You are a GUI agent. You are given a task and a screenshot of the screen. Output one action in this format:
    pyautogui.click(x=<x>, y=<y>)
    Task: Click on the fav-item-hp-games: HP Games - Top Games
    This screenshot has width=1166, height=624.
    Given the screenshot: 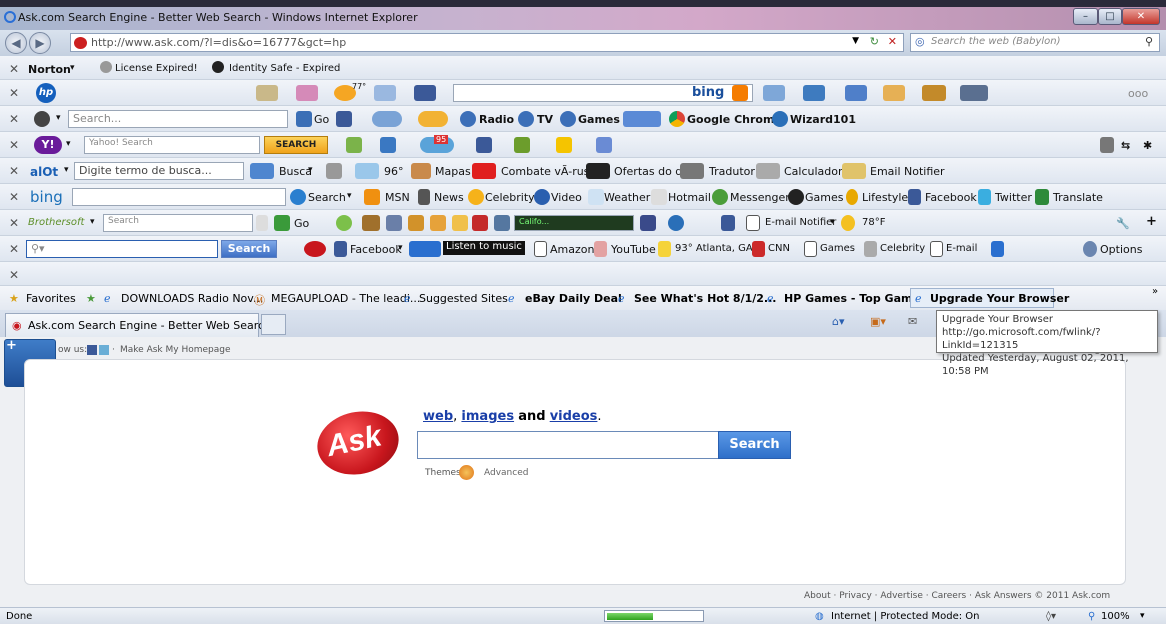 What is the action you would take?
    pyautogui.click(x=855, y=298)
    